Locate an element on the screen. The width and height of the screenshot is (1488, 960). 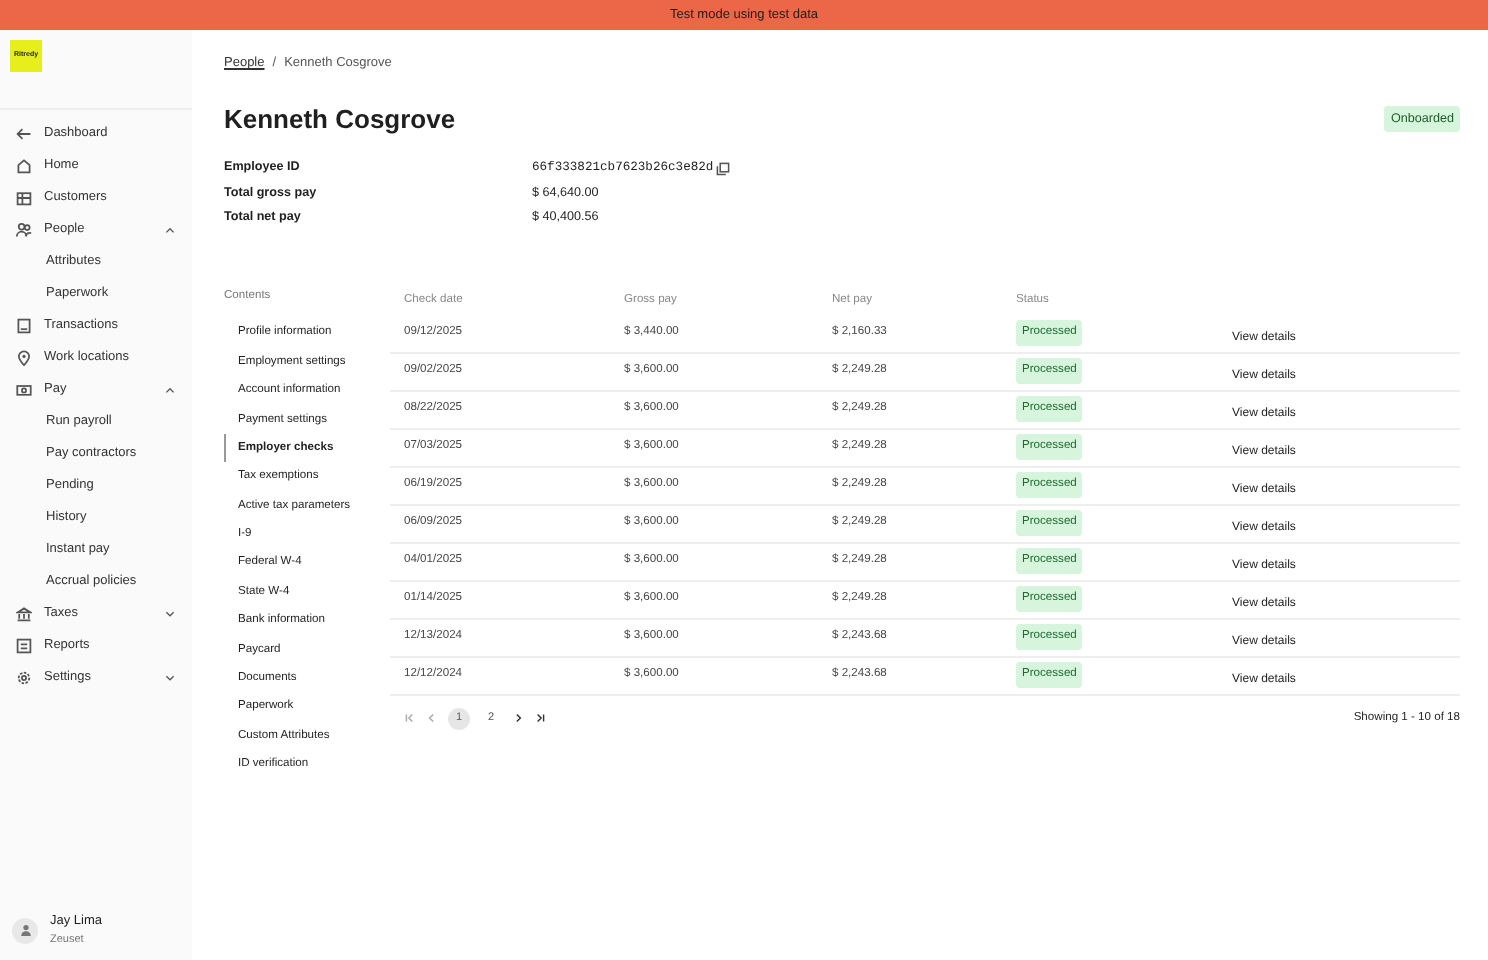
home-icon is located at coordinates (24, 166).